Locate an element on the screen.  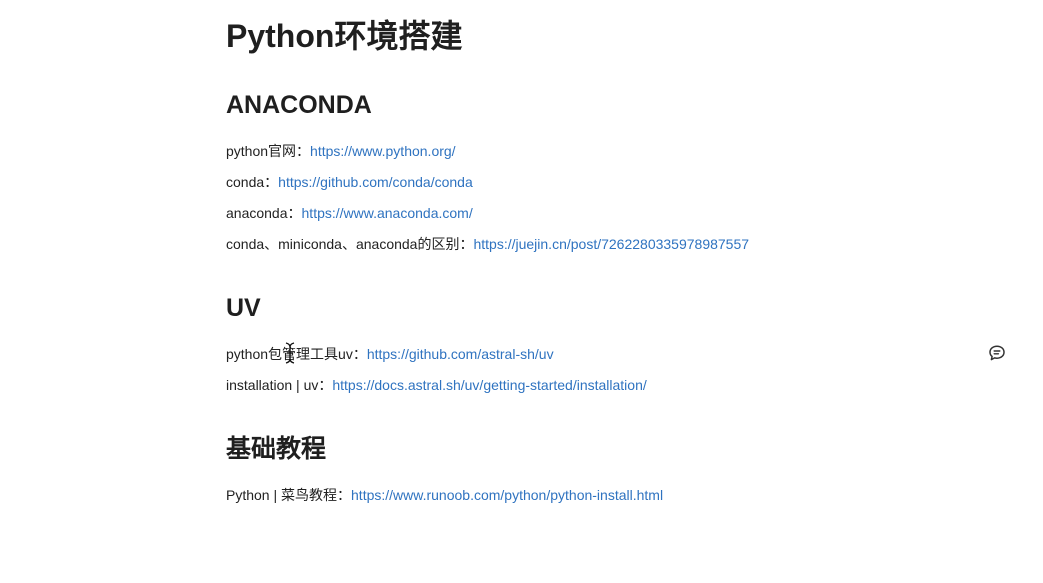
link-line-python-site: python官网：https://www.python.org/ is located at coordinates (341, 151).